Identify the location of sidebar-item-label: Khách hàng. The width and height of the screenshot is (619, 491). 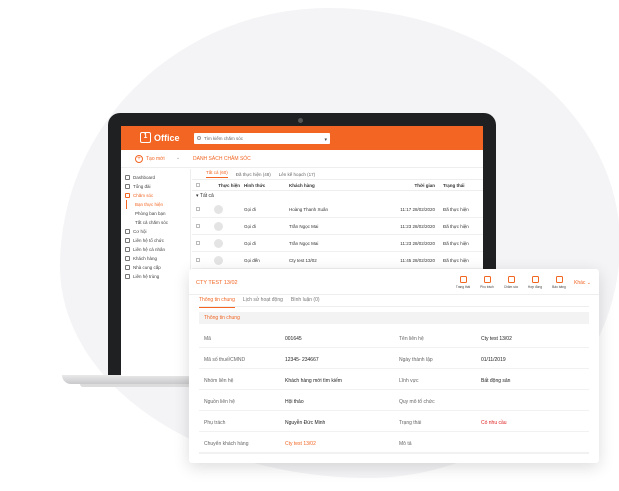
(145, 258).